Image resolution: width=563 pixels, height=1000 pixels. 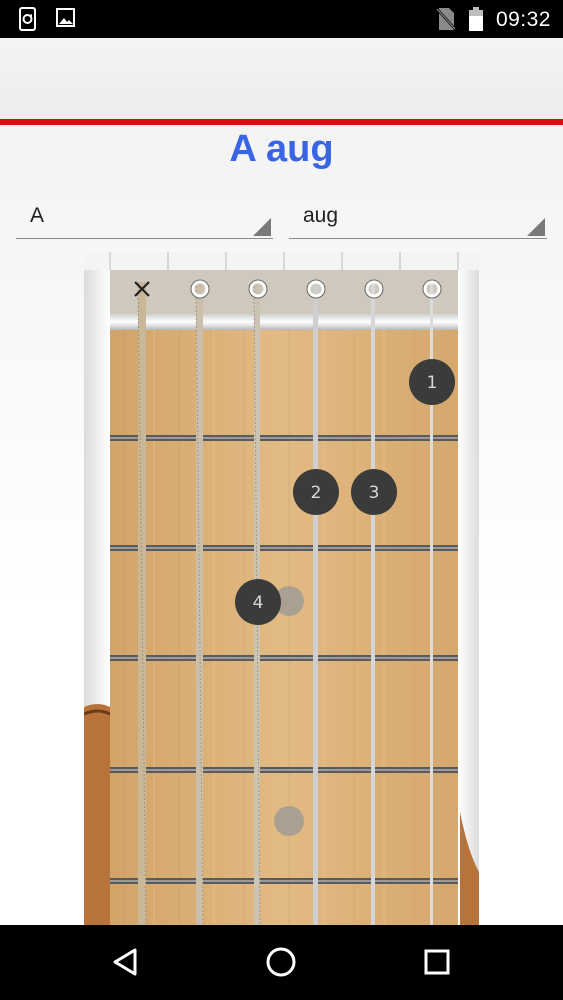 I want to click on svg-text: 1, so click(x=432, y=383).